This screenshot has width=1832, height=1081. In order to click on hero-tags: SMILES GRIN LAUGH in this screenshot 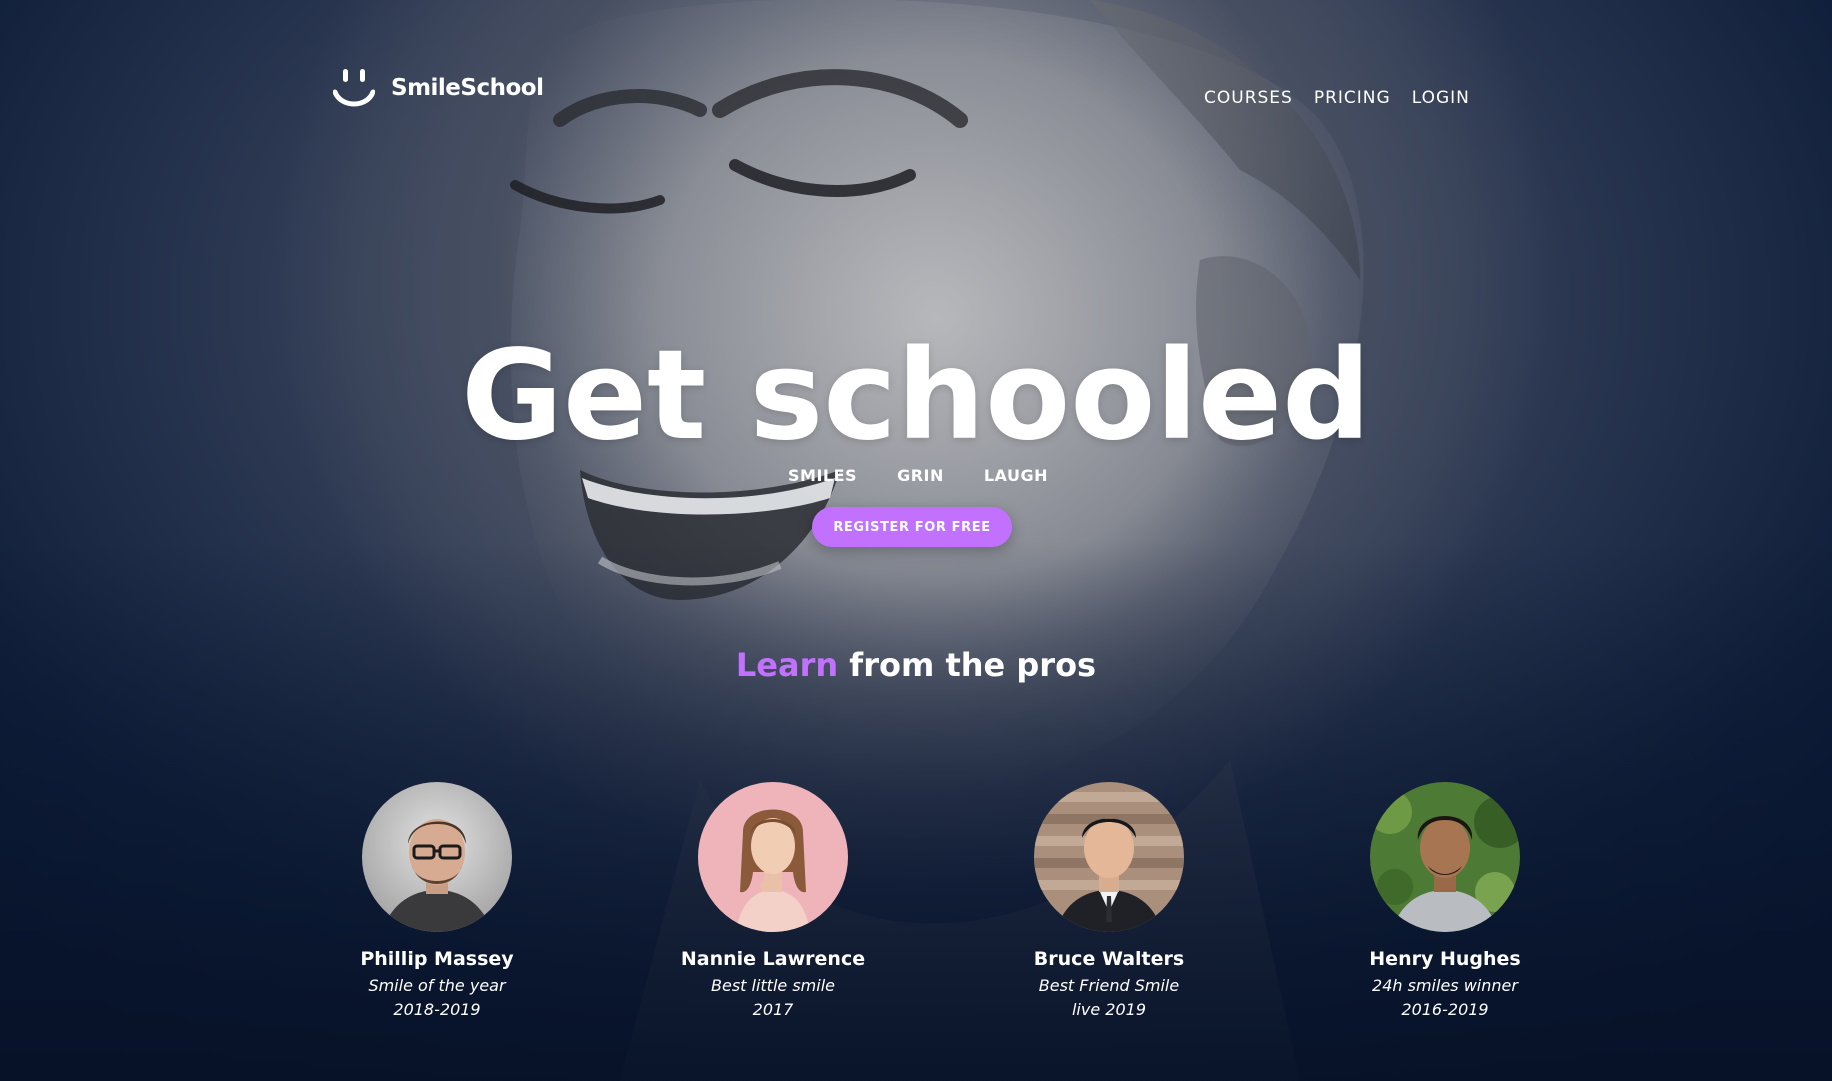, I will do `click(916, 475)`.